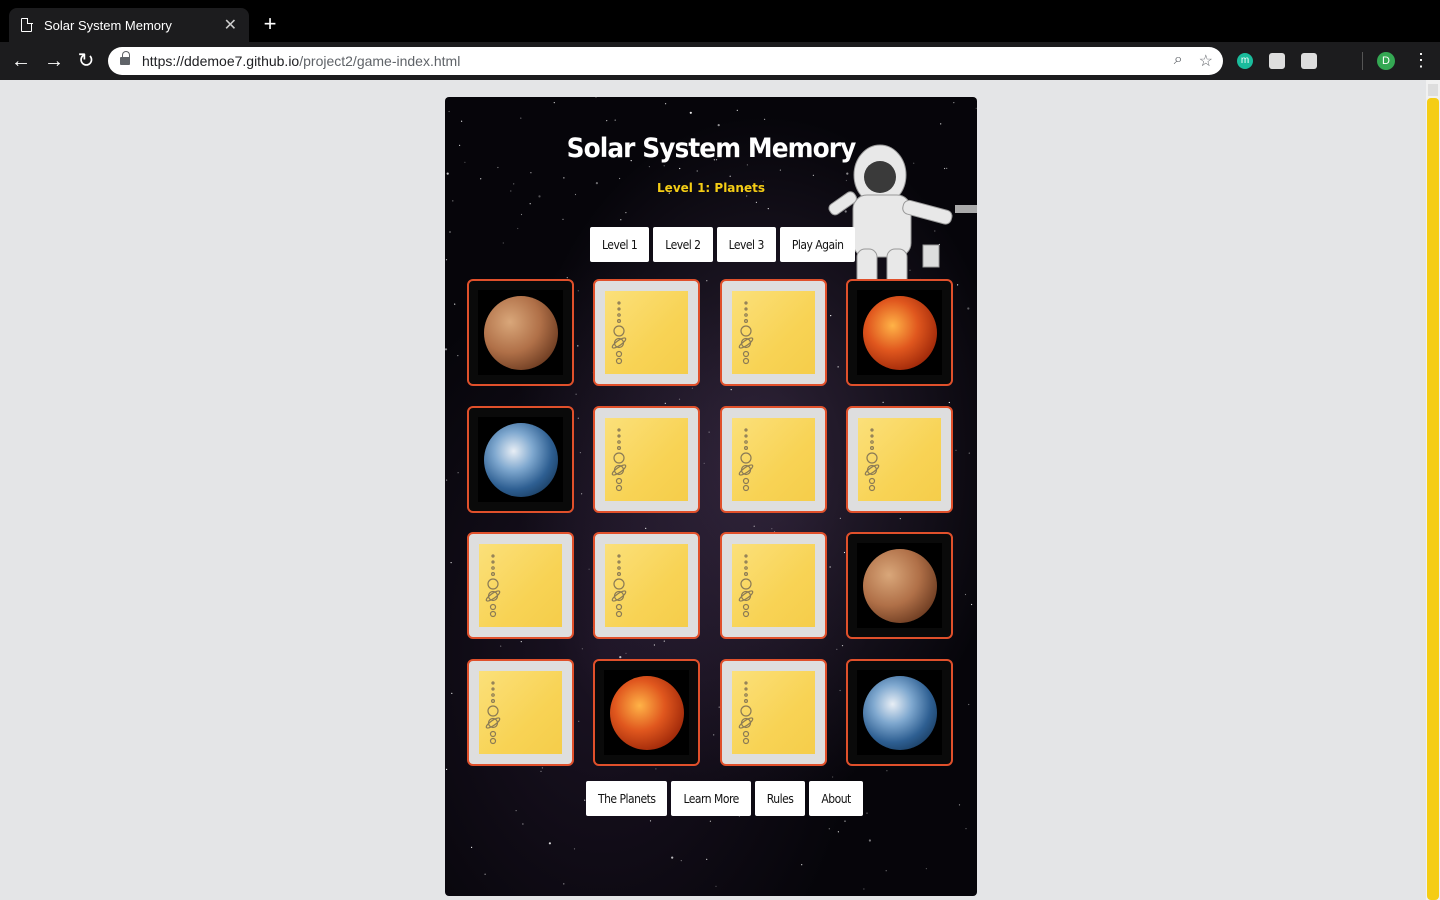 This screenshot has height=900, width=1440. What do you see at coordinates (711, 148) in the screenshot?
I see `game-title: Solar System Memory` at bounding box center [711, 148].